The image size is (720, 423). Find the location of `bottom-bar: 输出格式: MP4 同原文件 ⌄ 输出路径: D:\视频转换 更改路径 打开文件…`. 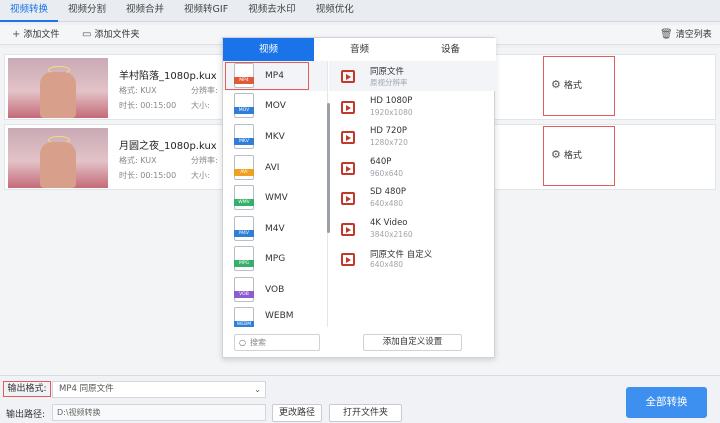

bottom-bar: 输出格式: MP4 同原文件 ⌄ 输出路径: D:\视频转换 更改路径 打开文件… is located at coordinates (360, 399).